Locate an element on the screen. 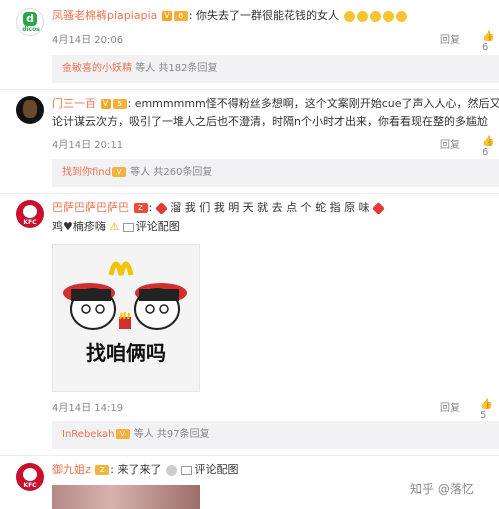 The width and height of the screenshot is (499, 509). comment-image is located at coordinates (126, 497).